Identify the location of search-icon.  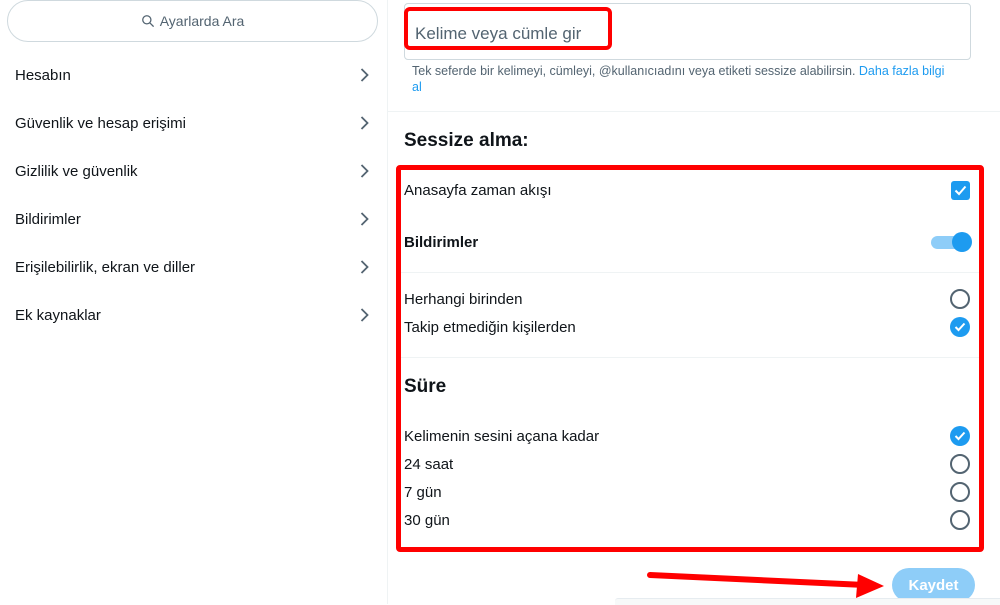
(147, 21).